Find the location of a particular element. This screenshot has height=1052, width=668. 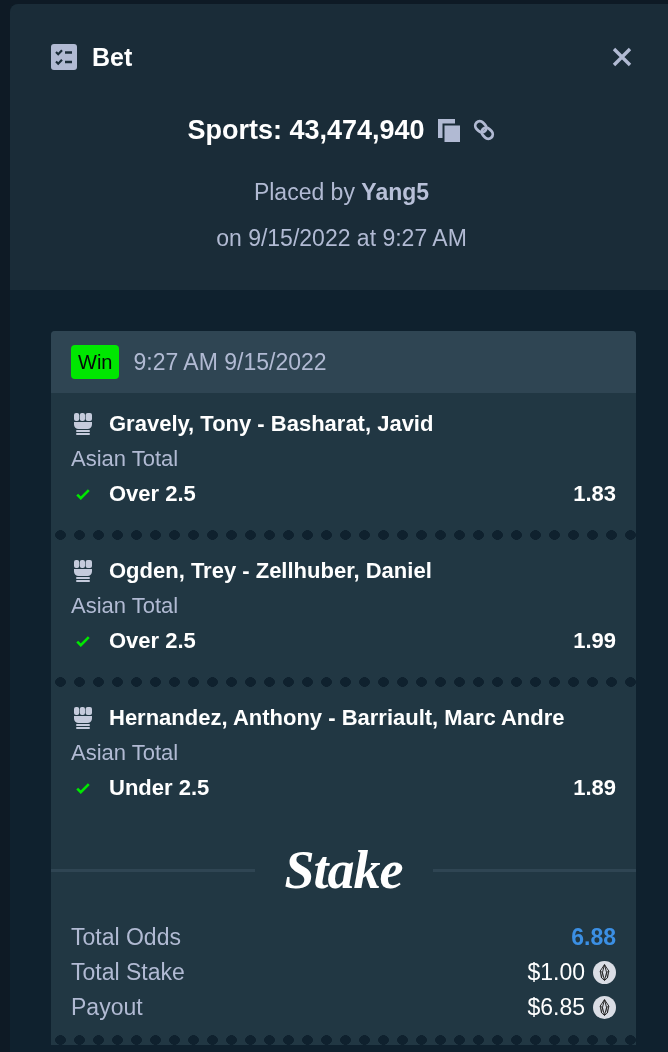

outcome-name: Under 2.5 is located at coordinates (159, 788).